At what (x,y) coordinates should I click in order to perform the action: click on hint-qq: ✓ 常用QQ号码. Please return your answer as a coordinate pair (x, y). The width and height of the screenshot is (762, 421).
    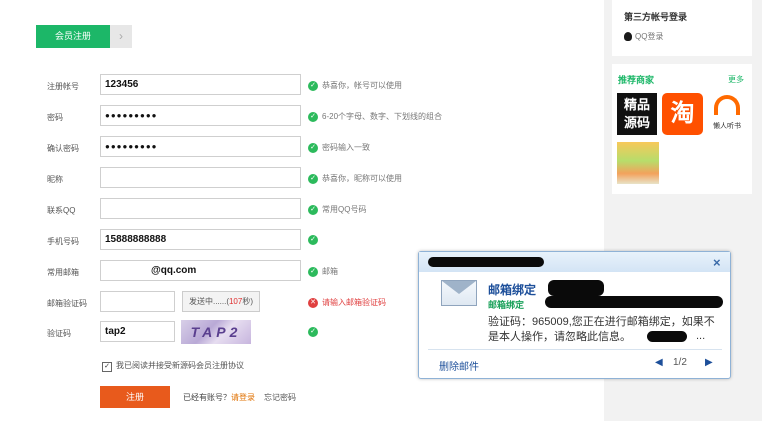
    Looking at the image, I should click on (337, 209).